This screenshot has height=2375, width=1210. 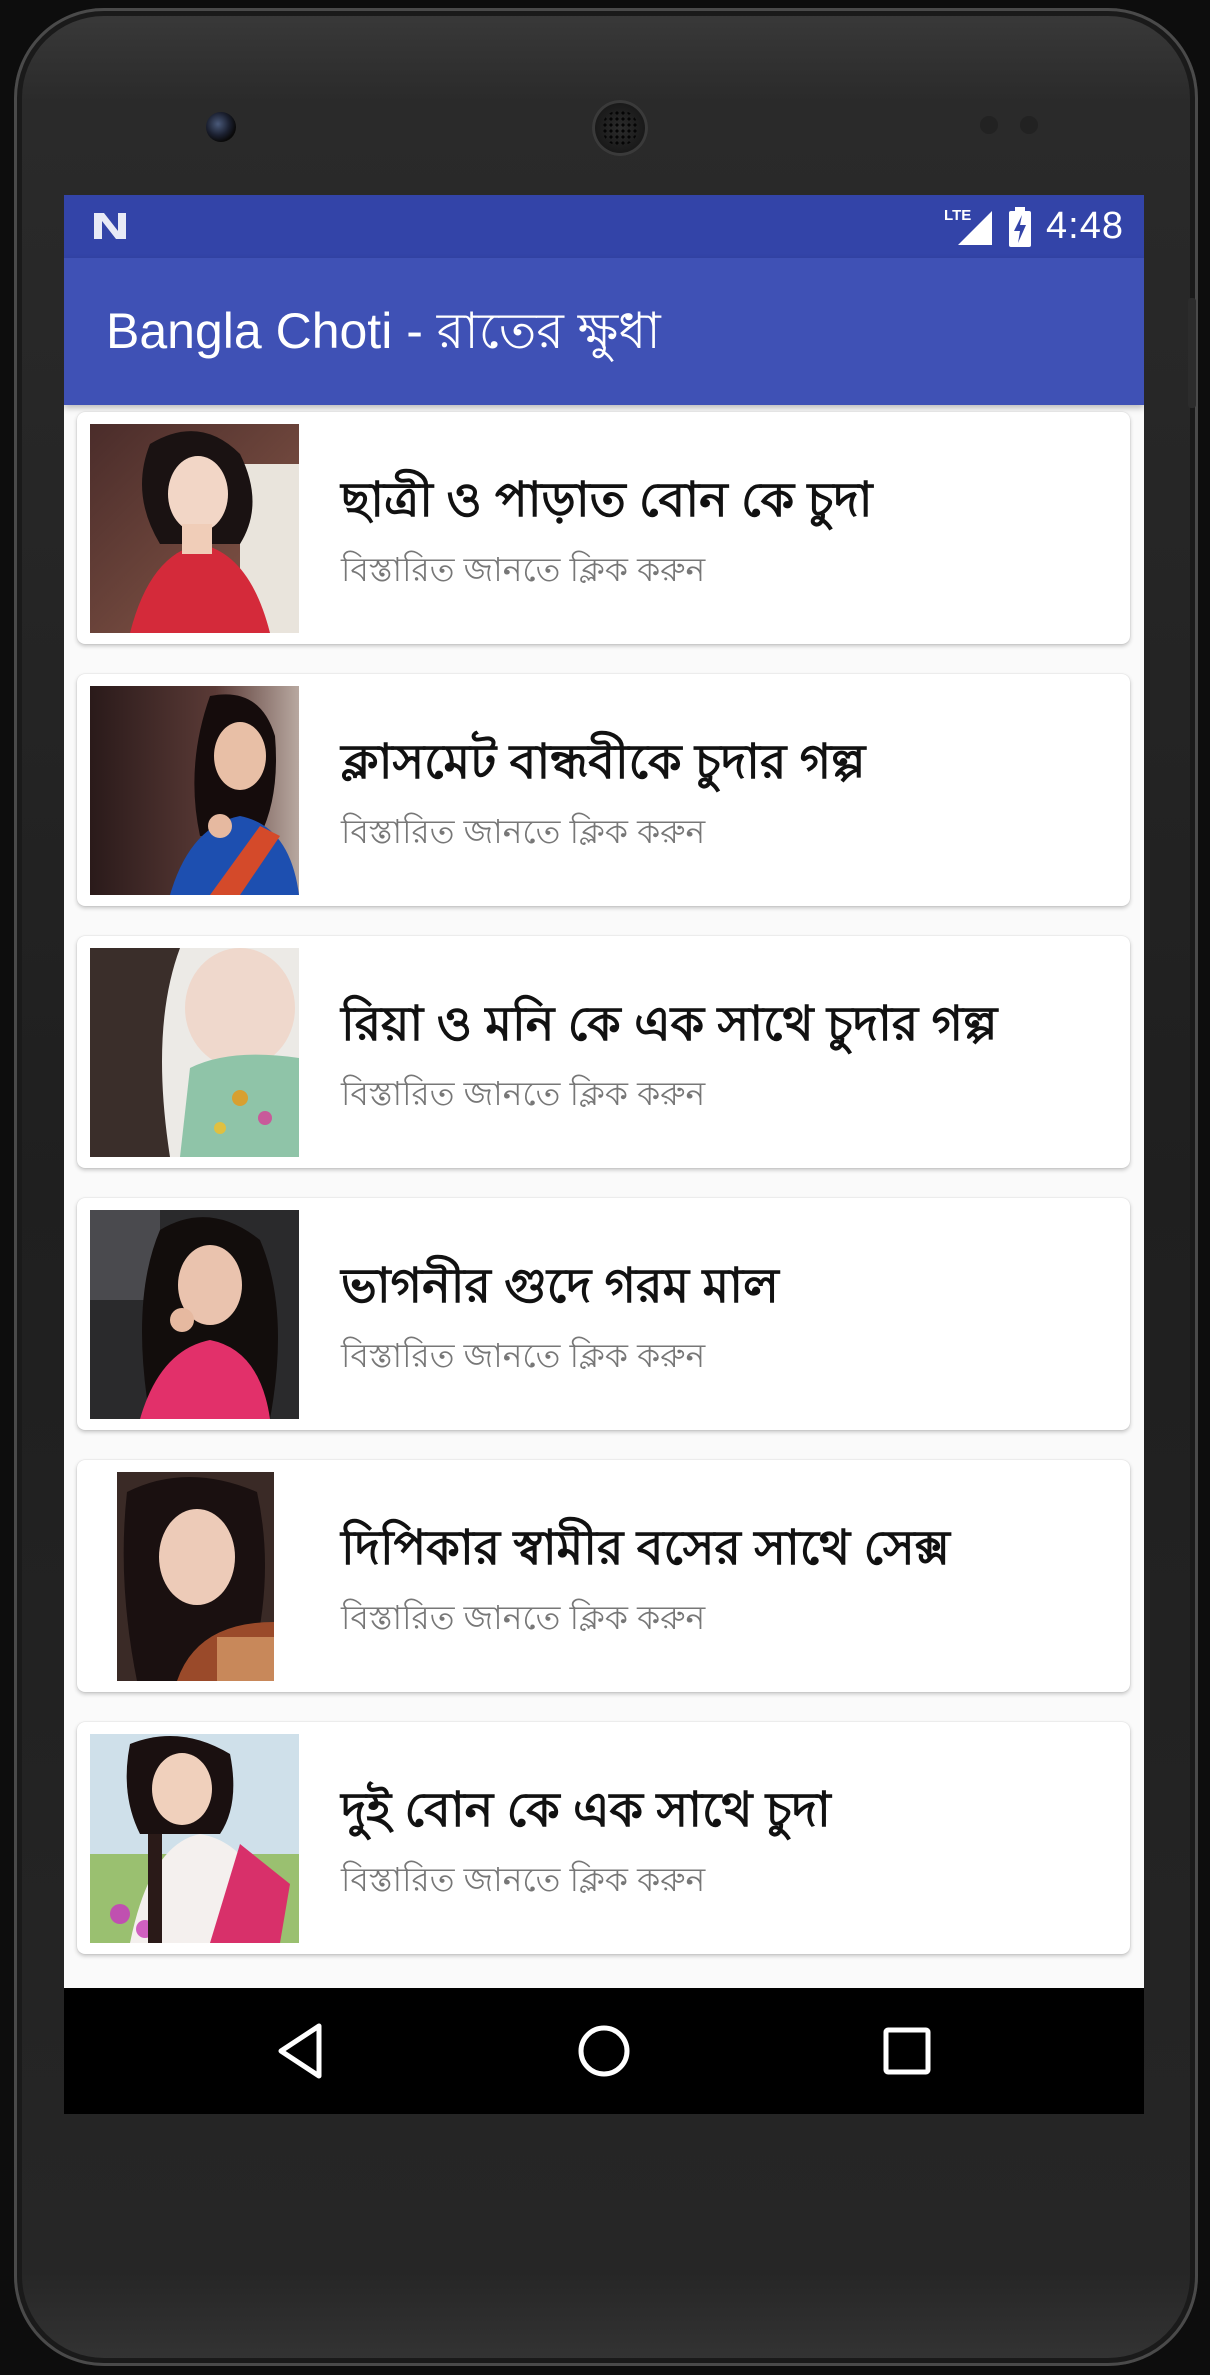 I want to click on navigation-bar, so click(x=604, y=2051).